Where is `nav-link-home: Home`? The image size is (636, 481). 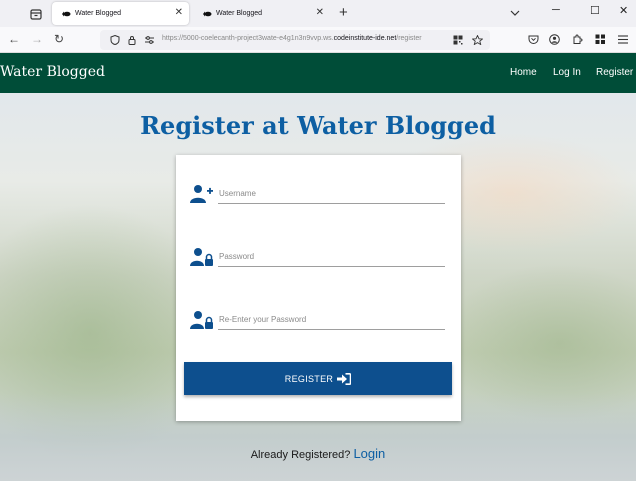 nav-link-home: Home is located at coordinates (523, 72).